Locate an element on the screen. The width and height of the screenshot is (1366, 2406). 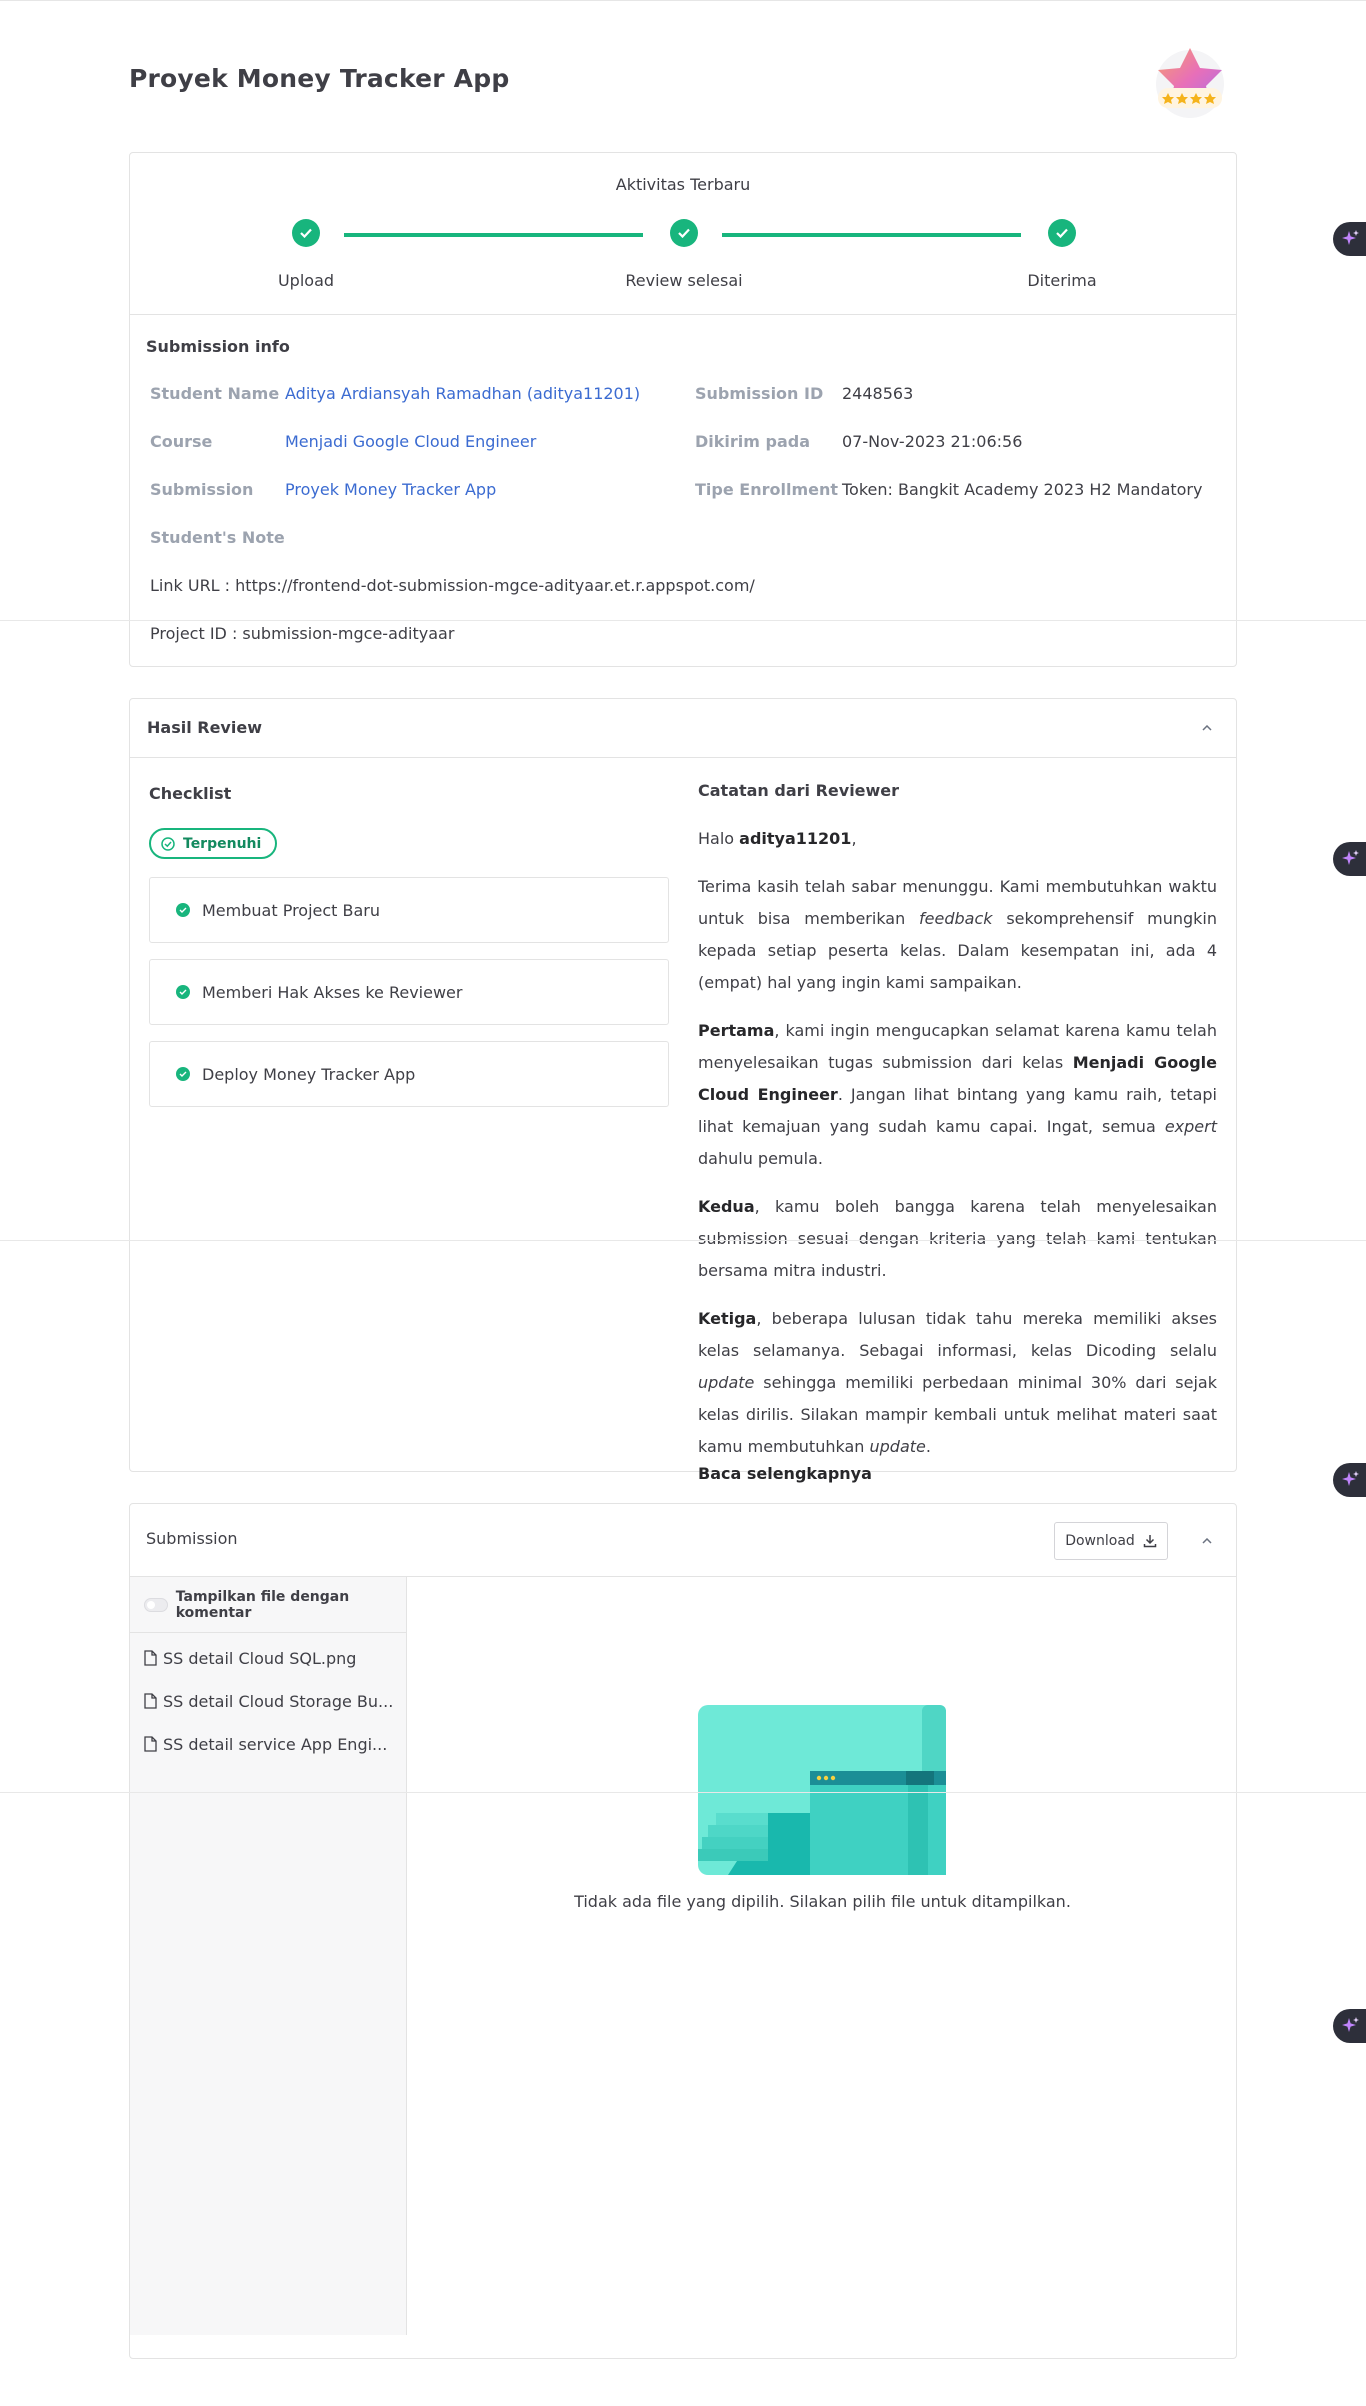
check-circle-icon is located at coordinates (168, 843).